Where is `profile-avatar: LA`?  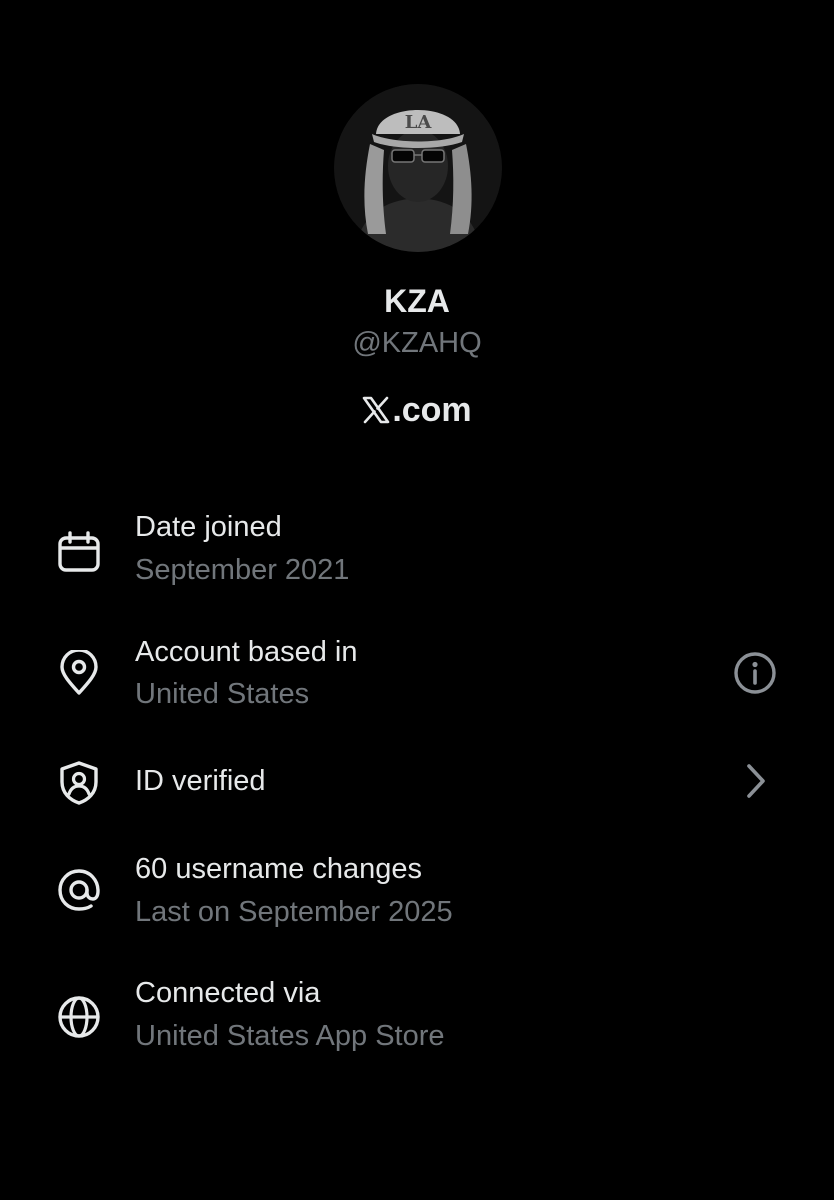
profile-avatar: LA is located at coordinates (418, 168).